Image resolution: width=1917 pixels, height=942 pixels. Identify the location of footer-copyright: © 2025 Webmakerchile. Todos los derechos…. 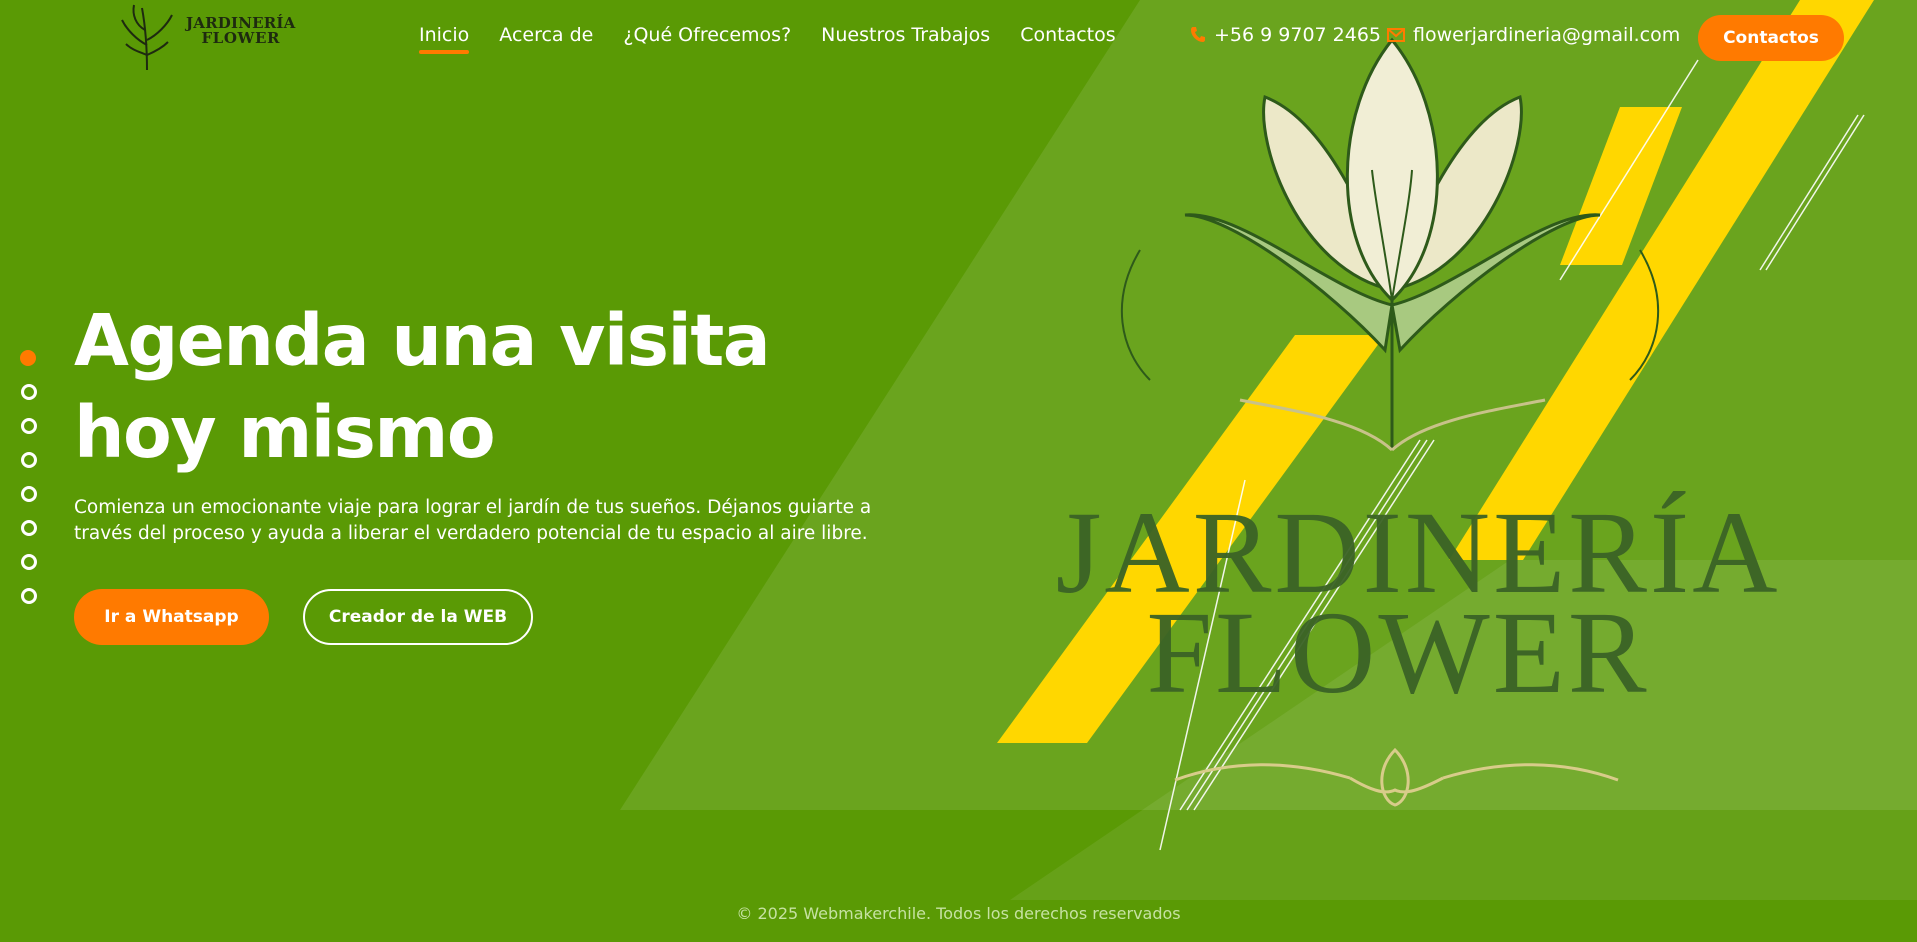
(958, 913).